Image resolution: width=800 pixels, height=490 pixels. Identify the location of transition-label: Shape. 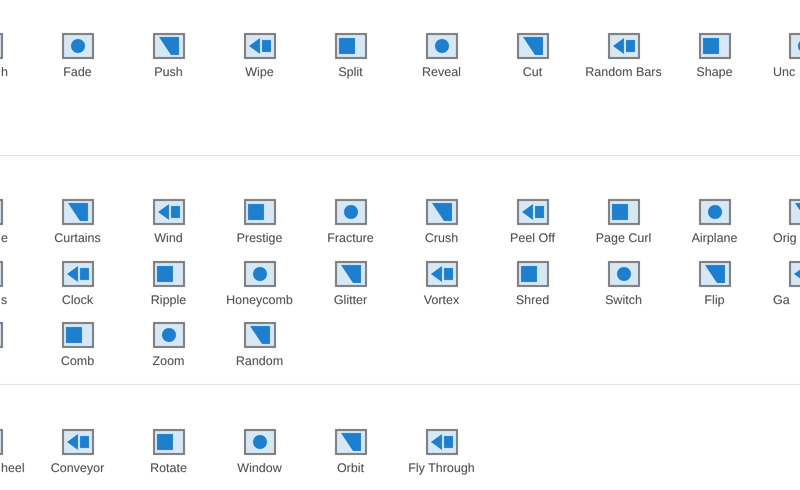
(714, 72).